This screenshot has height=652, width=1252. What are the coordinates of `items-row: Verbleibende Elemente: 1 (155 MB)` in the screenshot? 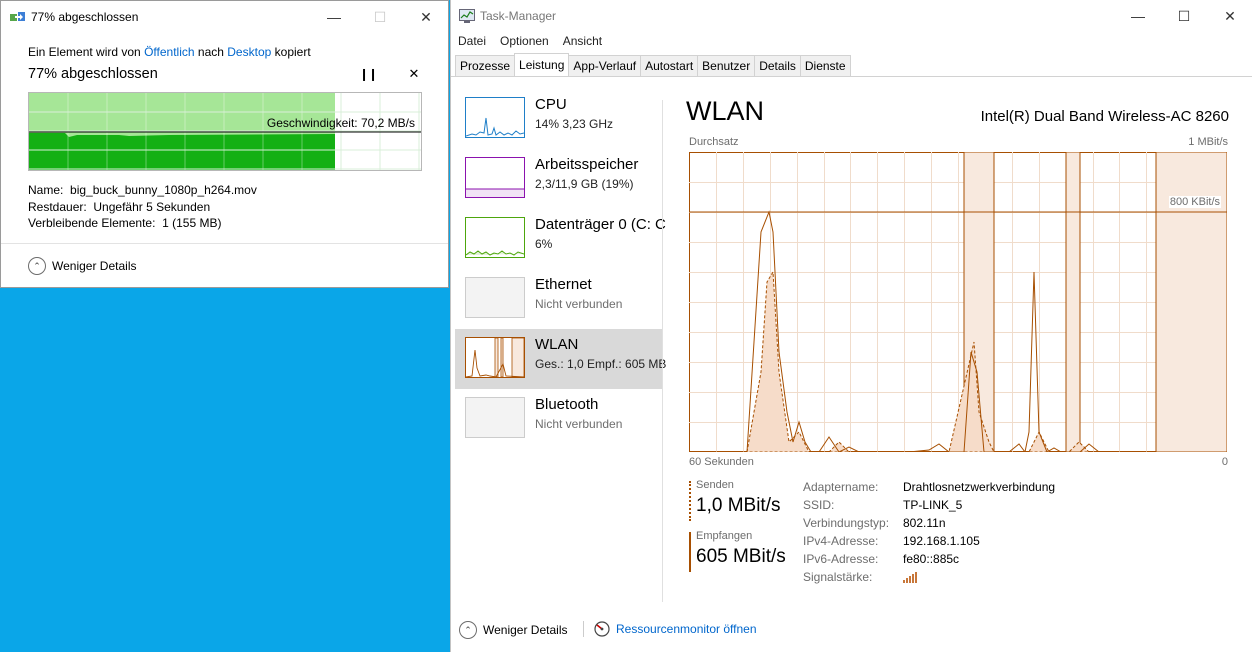 It's located at (142, 223).